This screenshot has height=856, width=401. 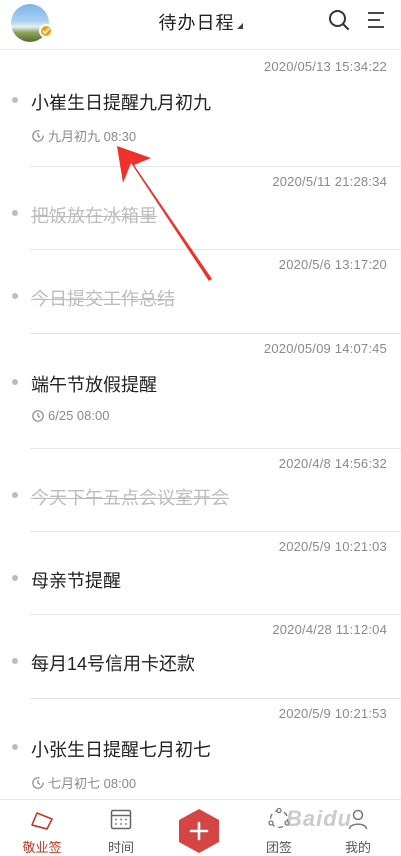 I want to click on item-reminder: 九月初九 08:30, so click(x=83, y=135).